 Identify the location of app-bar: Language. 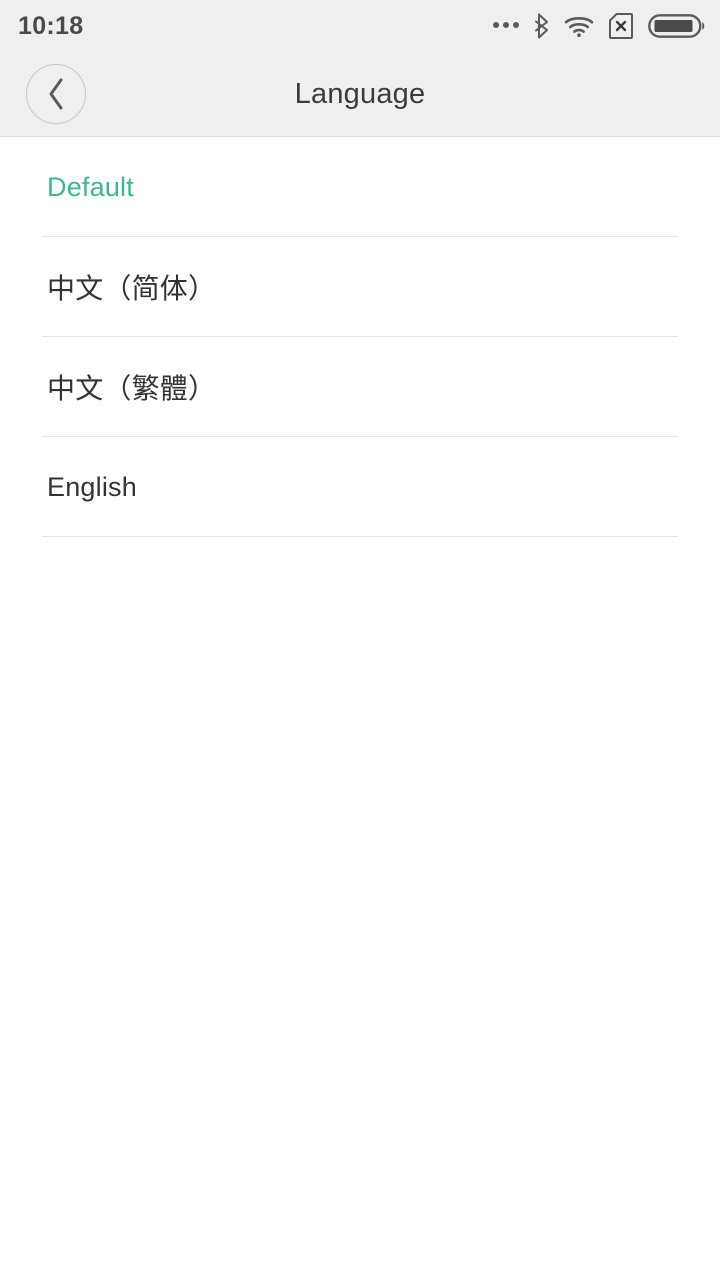
(360, 94).